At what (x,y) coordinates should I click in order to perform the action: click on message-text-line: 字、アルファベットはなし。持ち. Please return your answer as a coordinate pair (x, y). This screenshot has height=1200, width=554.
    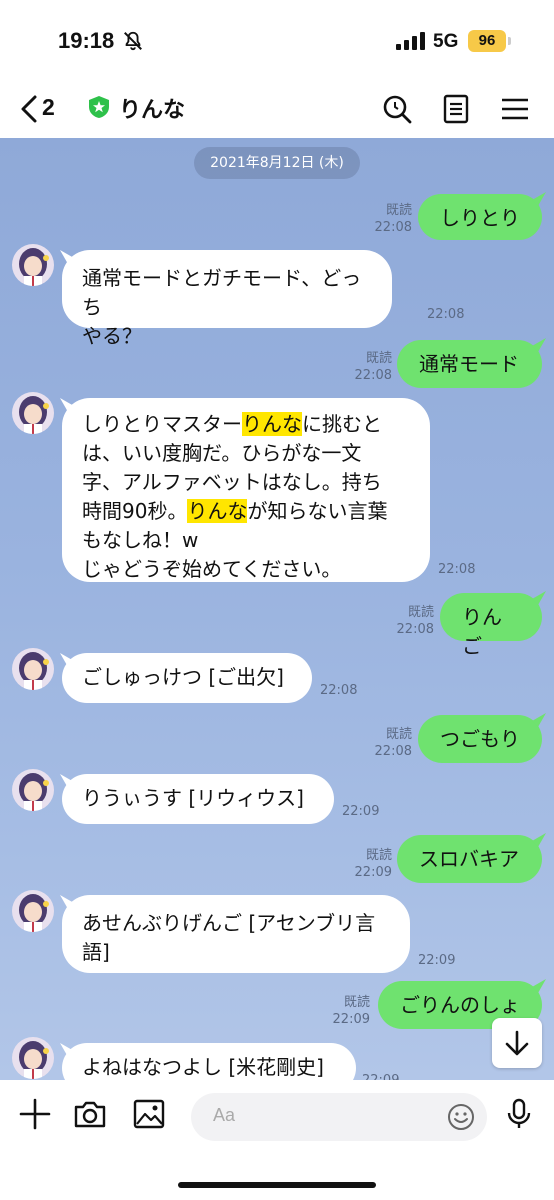
    Looking at the image, I should click on (232, 482).